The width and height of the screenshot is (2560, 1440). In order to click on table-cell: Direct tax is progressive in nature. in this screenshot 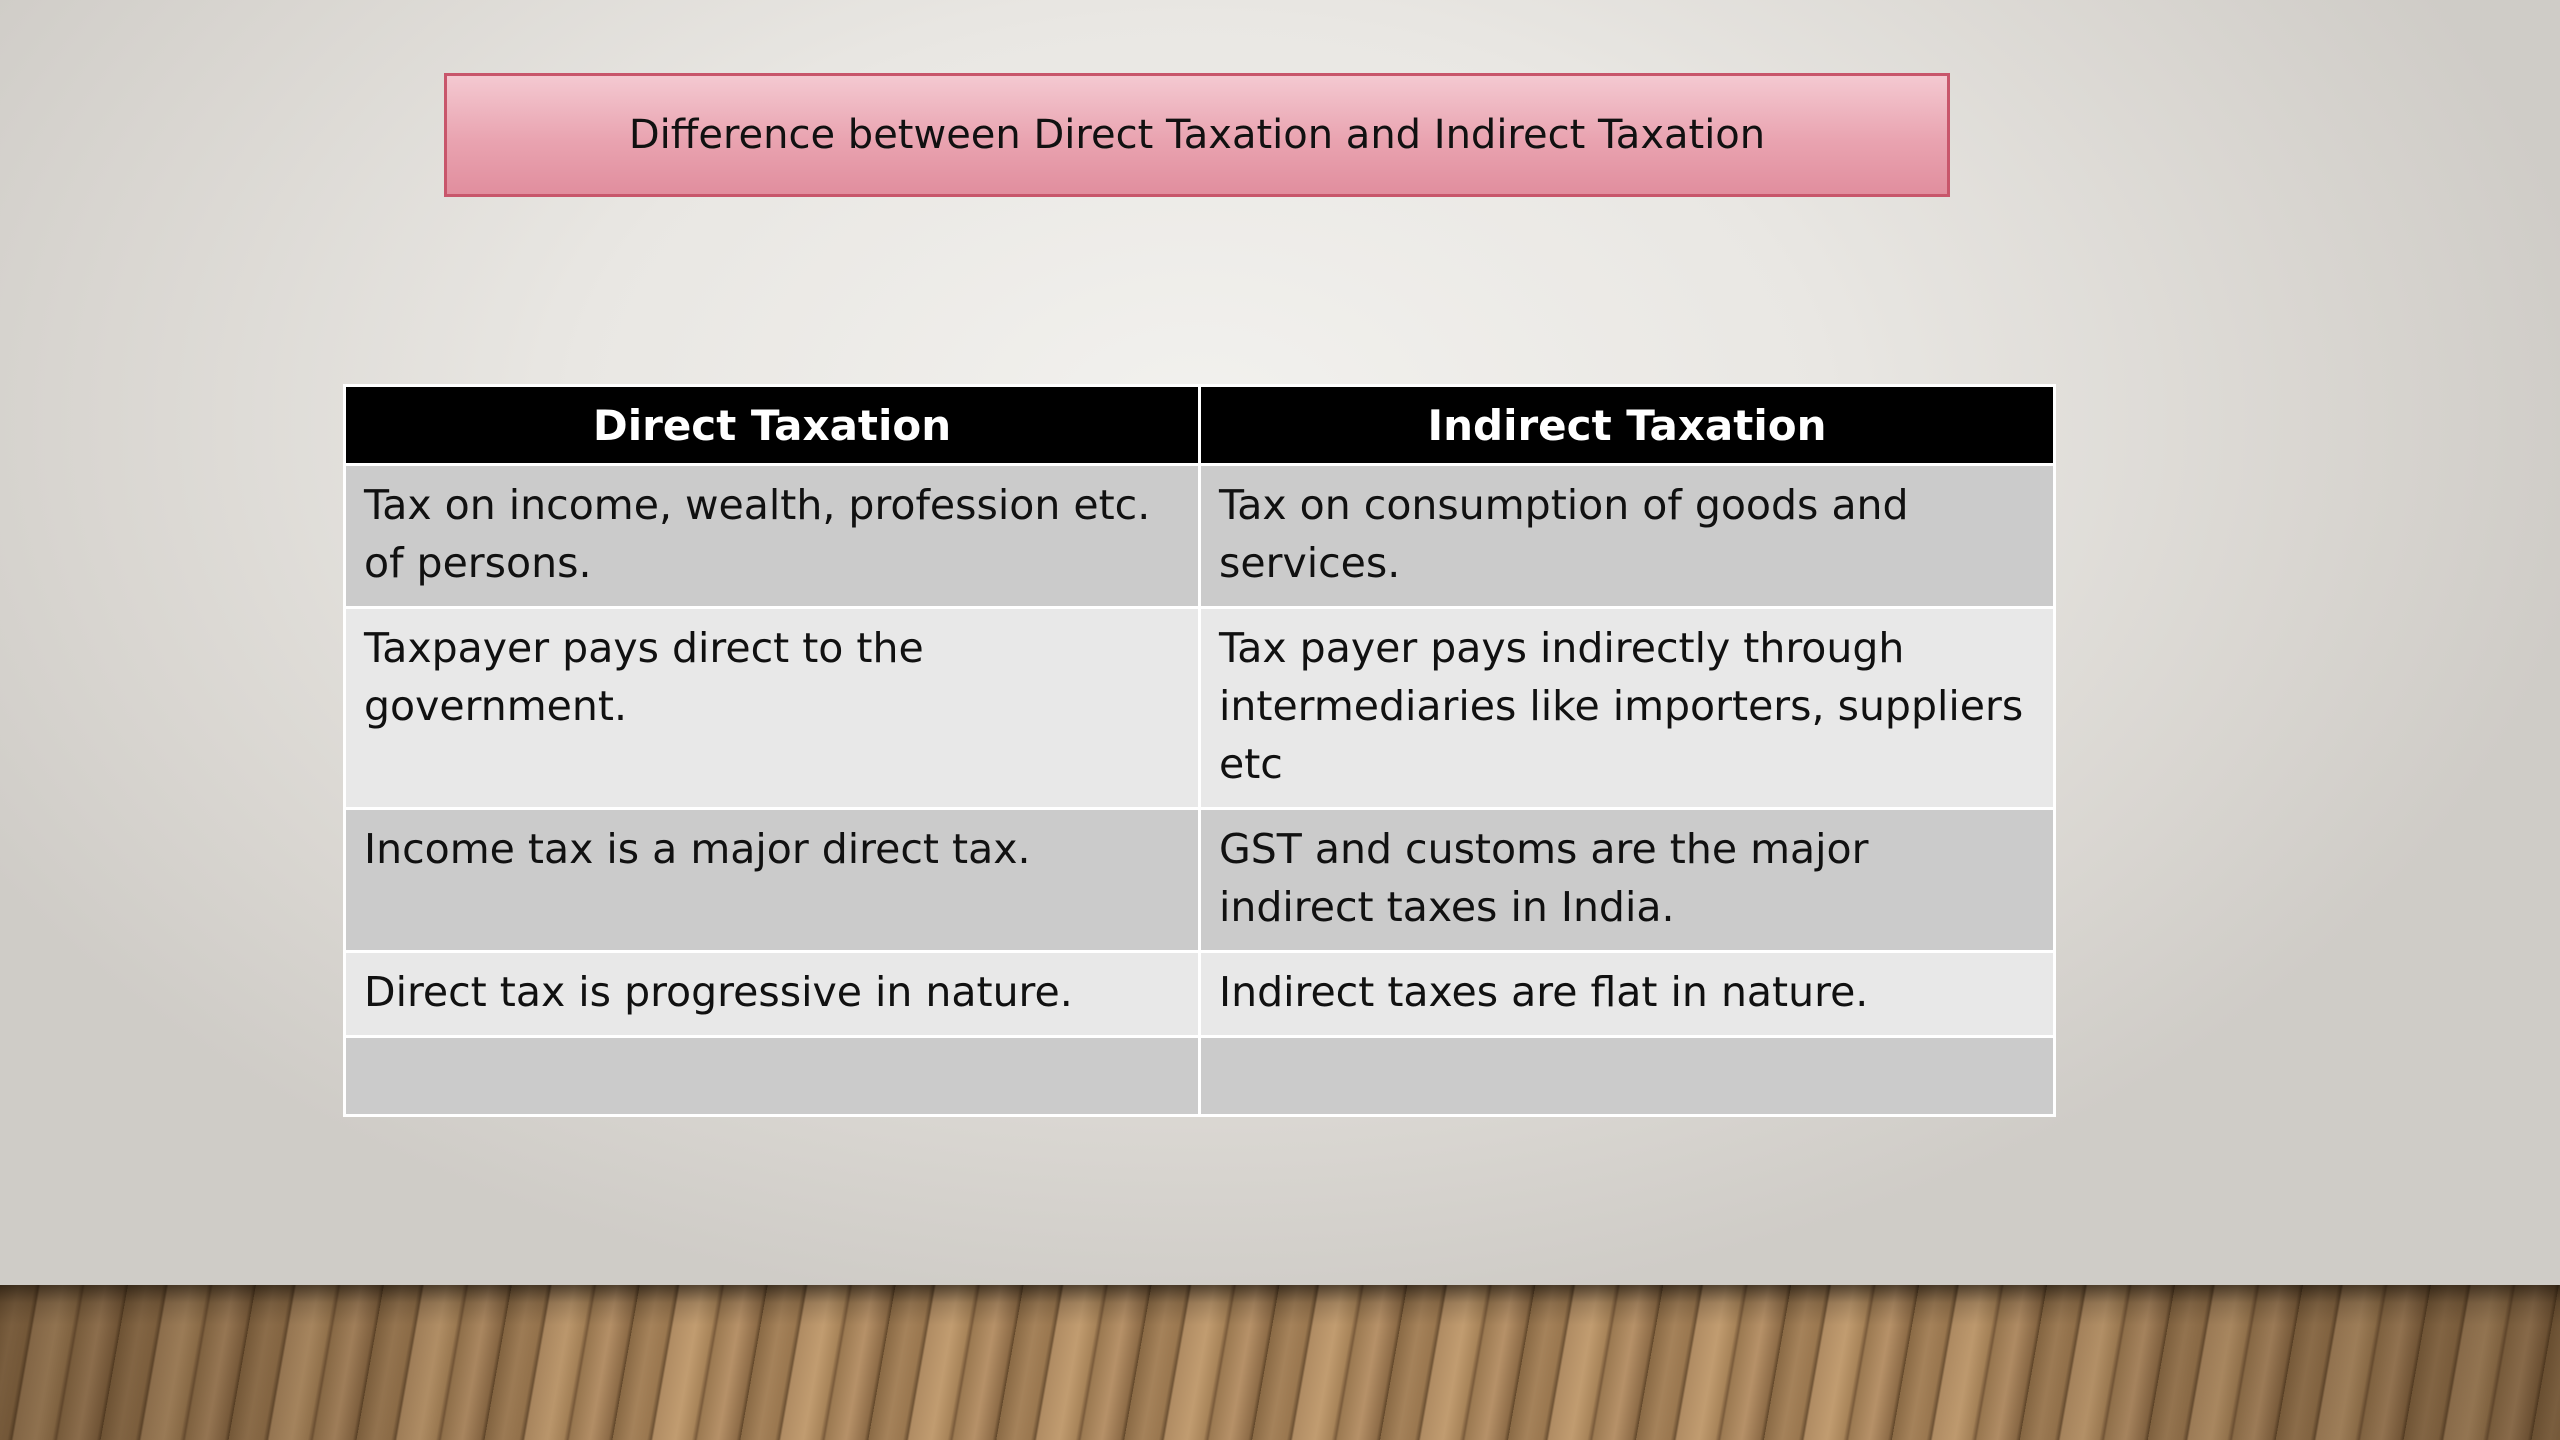, I will do `click(772, 994)`.